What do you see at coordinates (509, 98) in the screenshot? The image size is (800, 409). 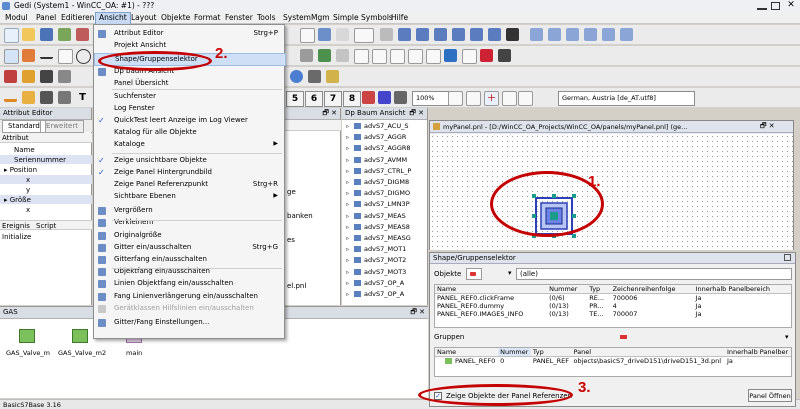 I see `snap-line-icon` at bounding box center [509, 98].